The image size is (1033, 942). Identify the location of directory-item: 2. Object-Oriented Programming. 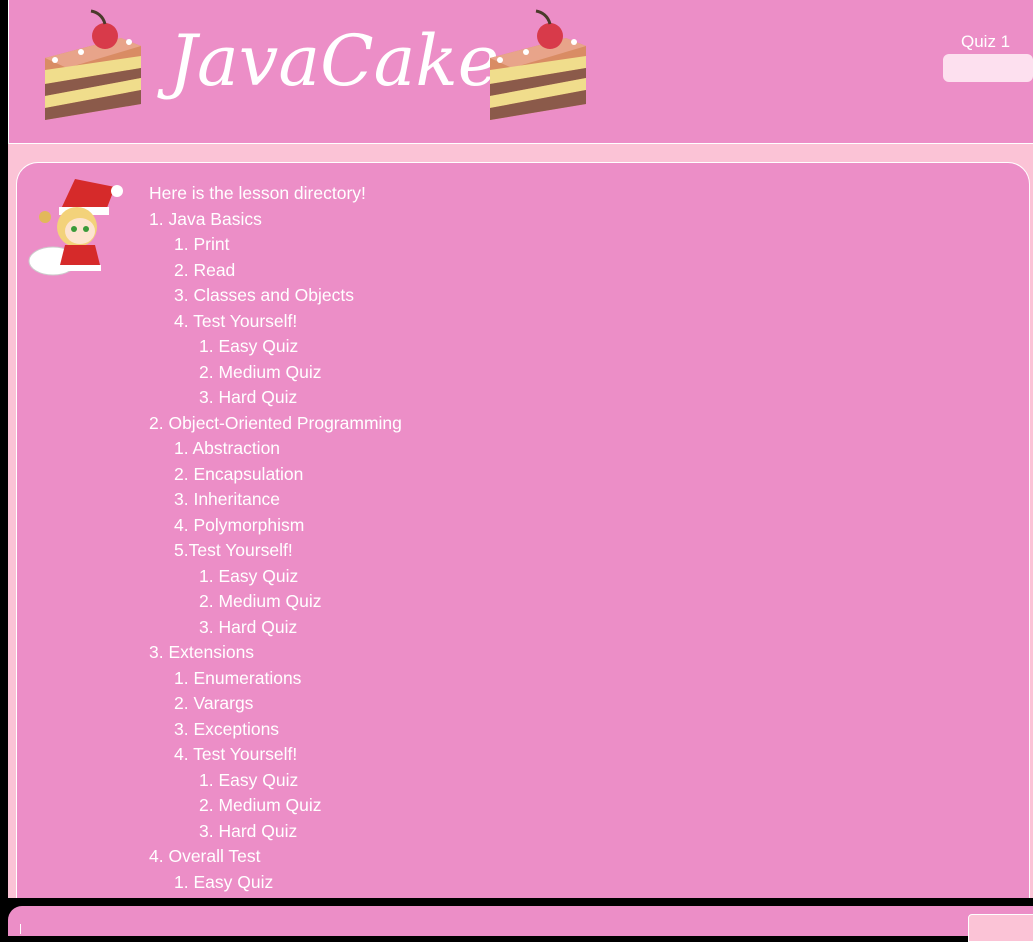
(275, 422).